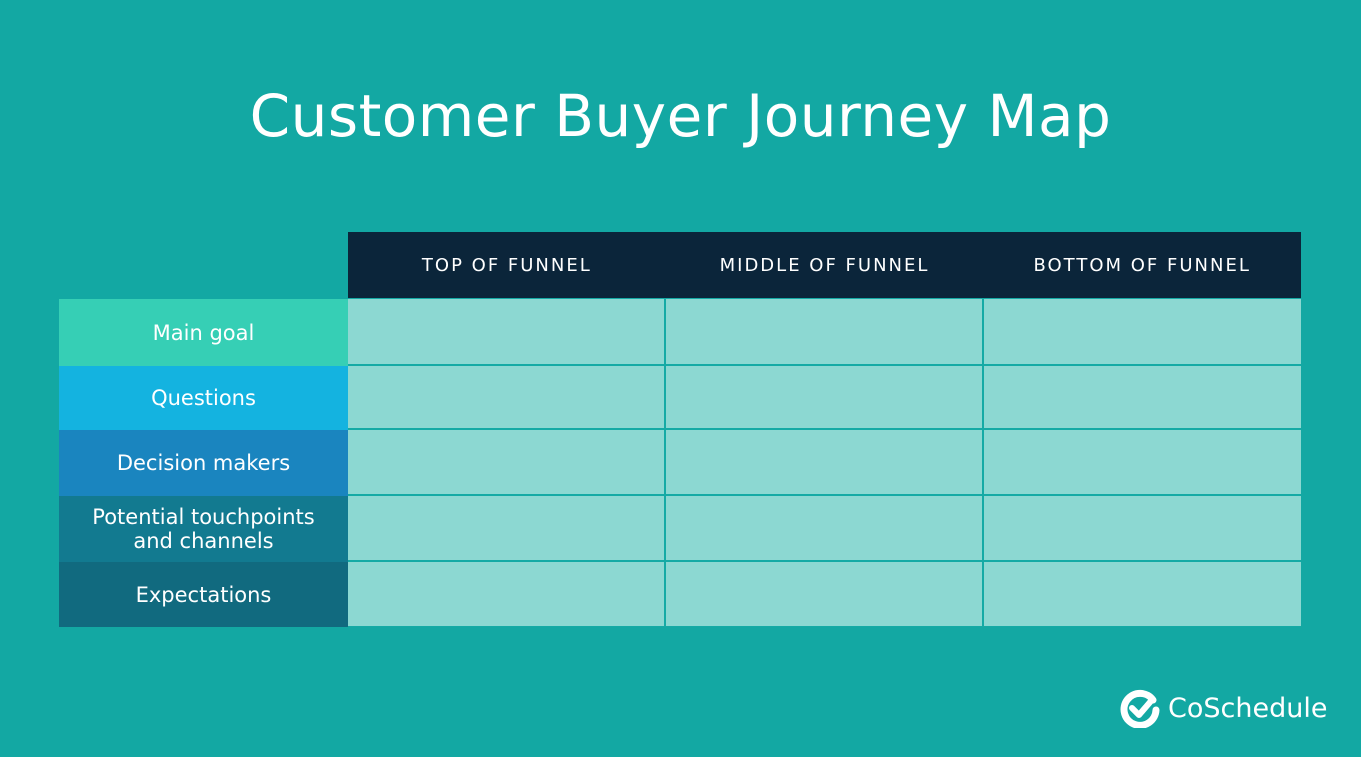 The height and width of the screenshot is (757, 1361). Describe the element at coordinates (1142, 265) in the screenshot. I see `column-header-bottom: BOTTOM OF FUNNEL` at that location.